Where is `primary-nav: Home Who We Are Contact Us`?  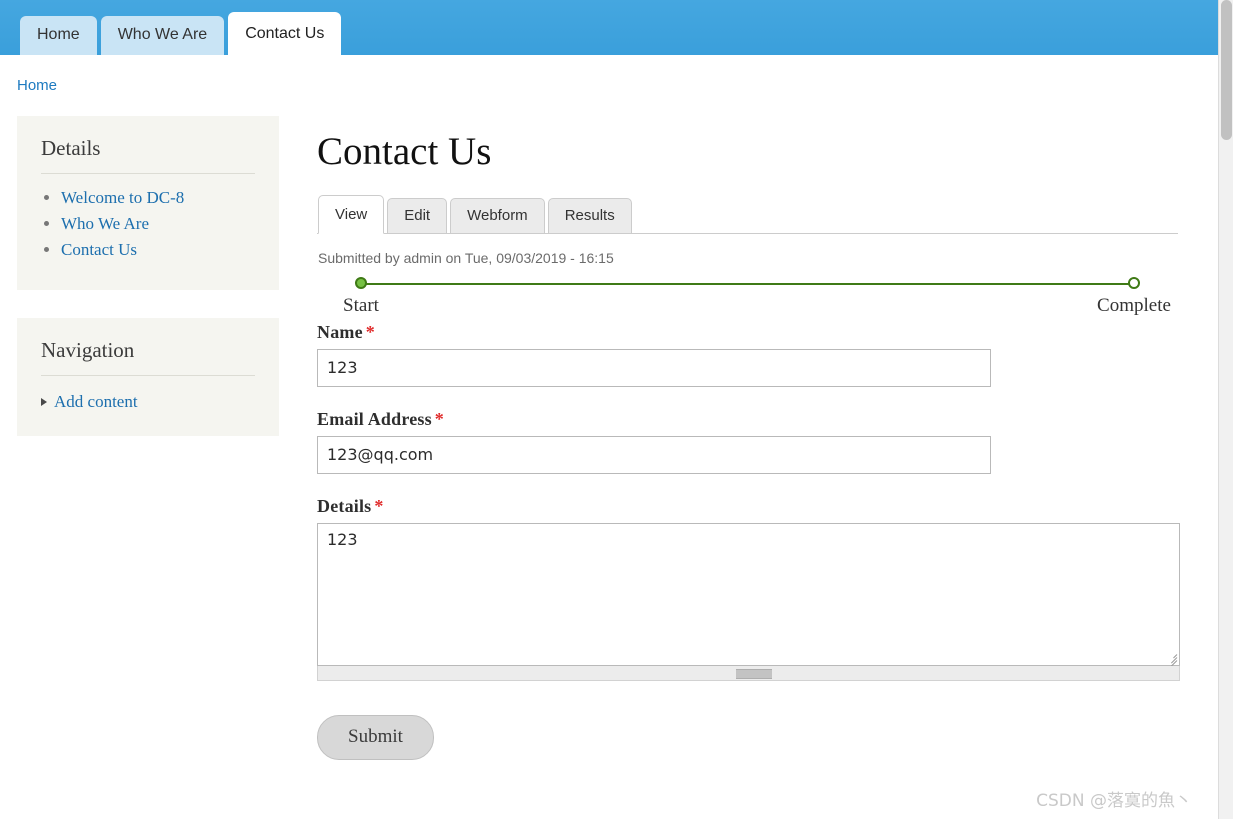
primary-nav: Home Who We Are Contact Us is located at coordinates (182, 33).